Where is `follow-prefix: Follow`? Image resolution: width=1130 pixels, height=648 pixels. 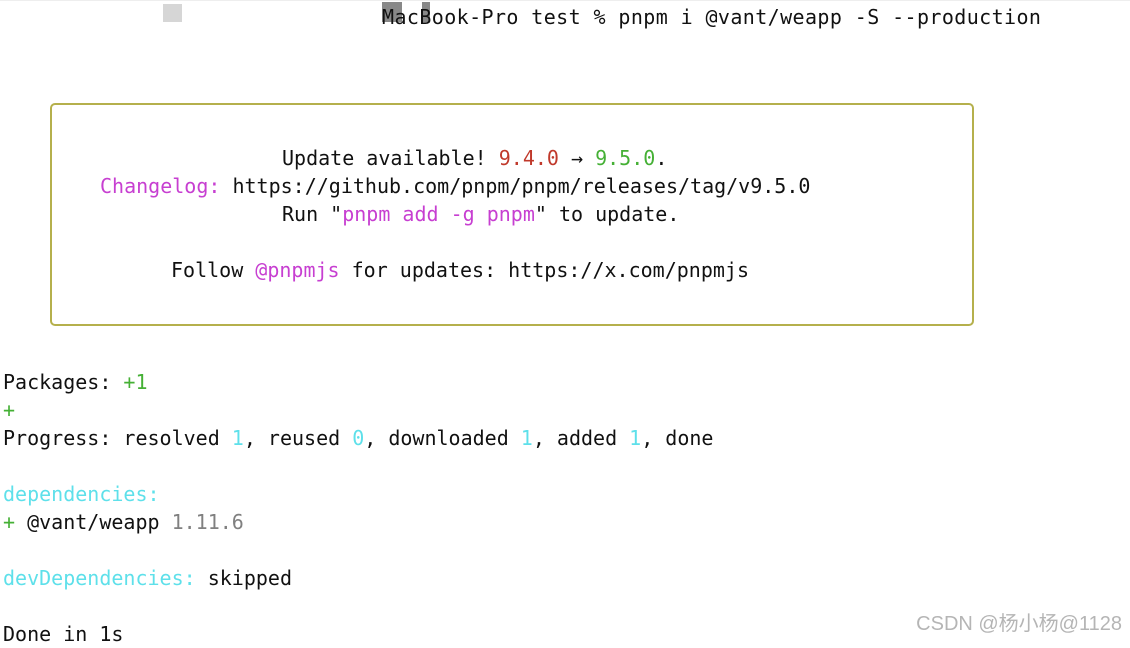 follow-prefix: Follow is located at coordinates (213, 270).